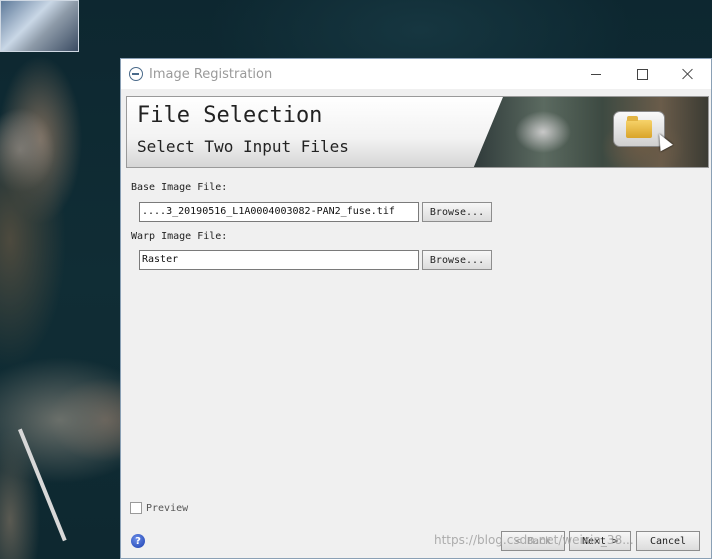  Describe the element at coordinates (668, 541) in the screenshot. I see `cancel-button: Cancel` at that location.